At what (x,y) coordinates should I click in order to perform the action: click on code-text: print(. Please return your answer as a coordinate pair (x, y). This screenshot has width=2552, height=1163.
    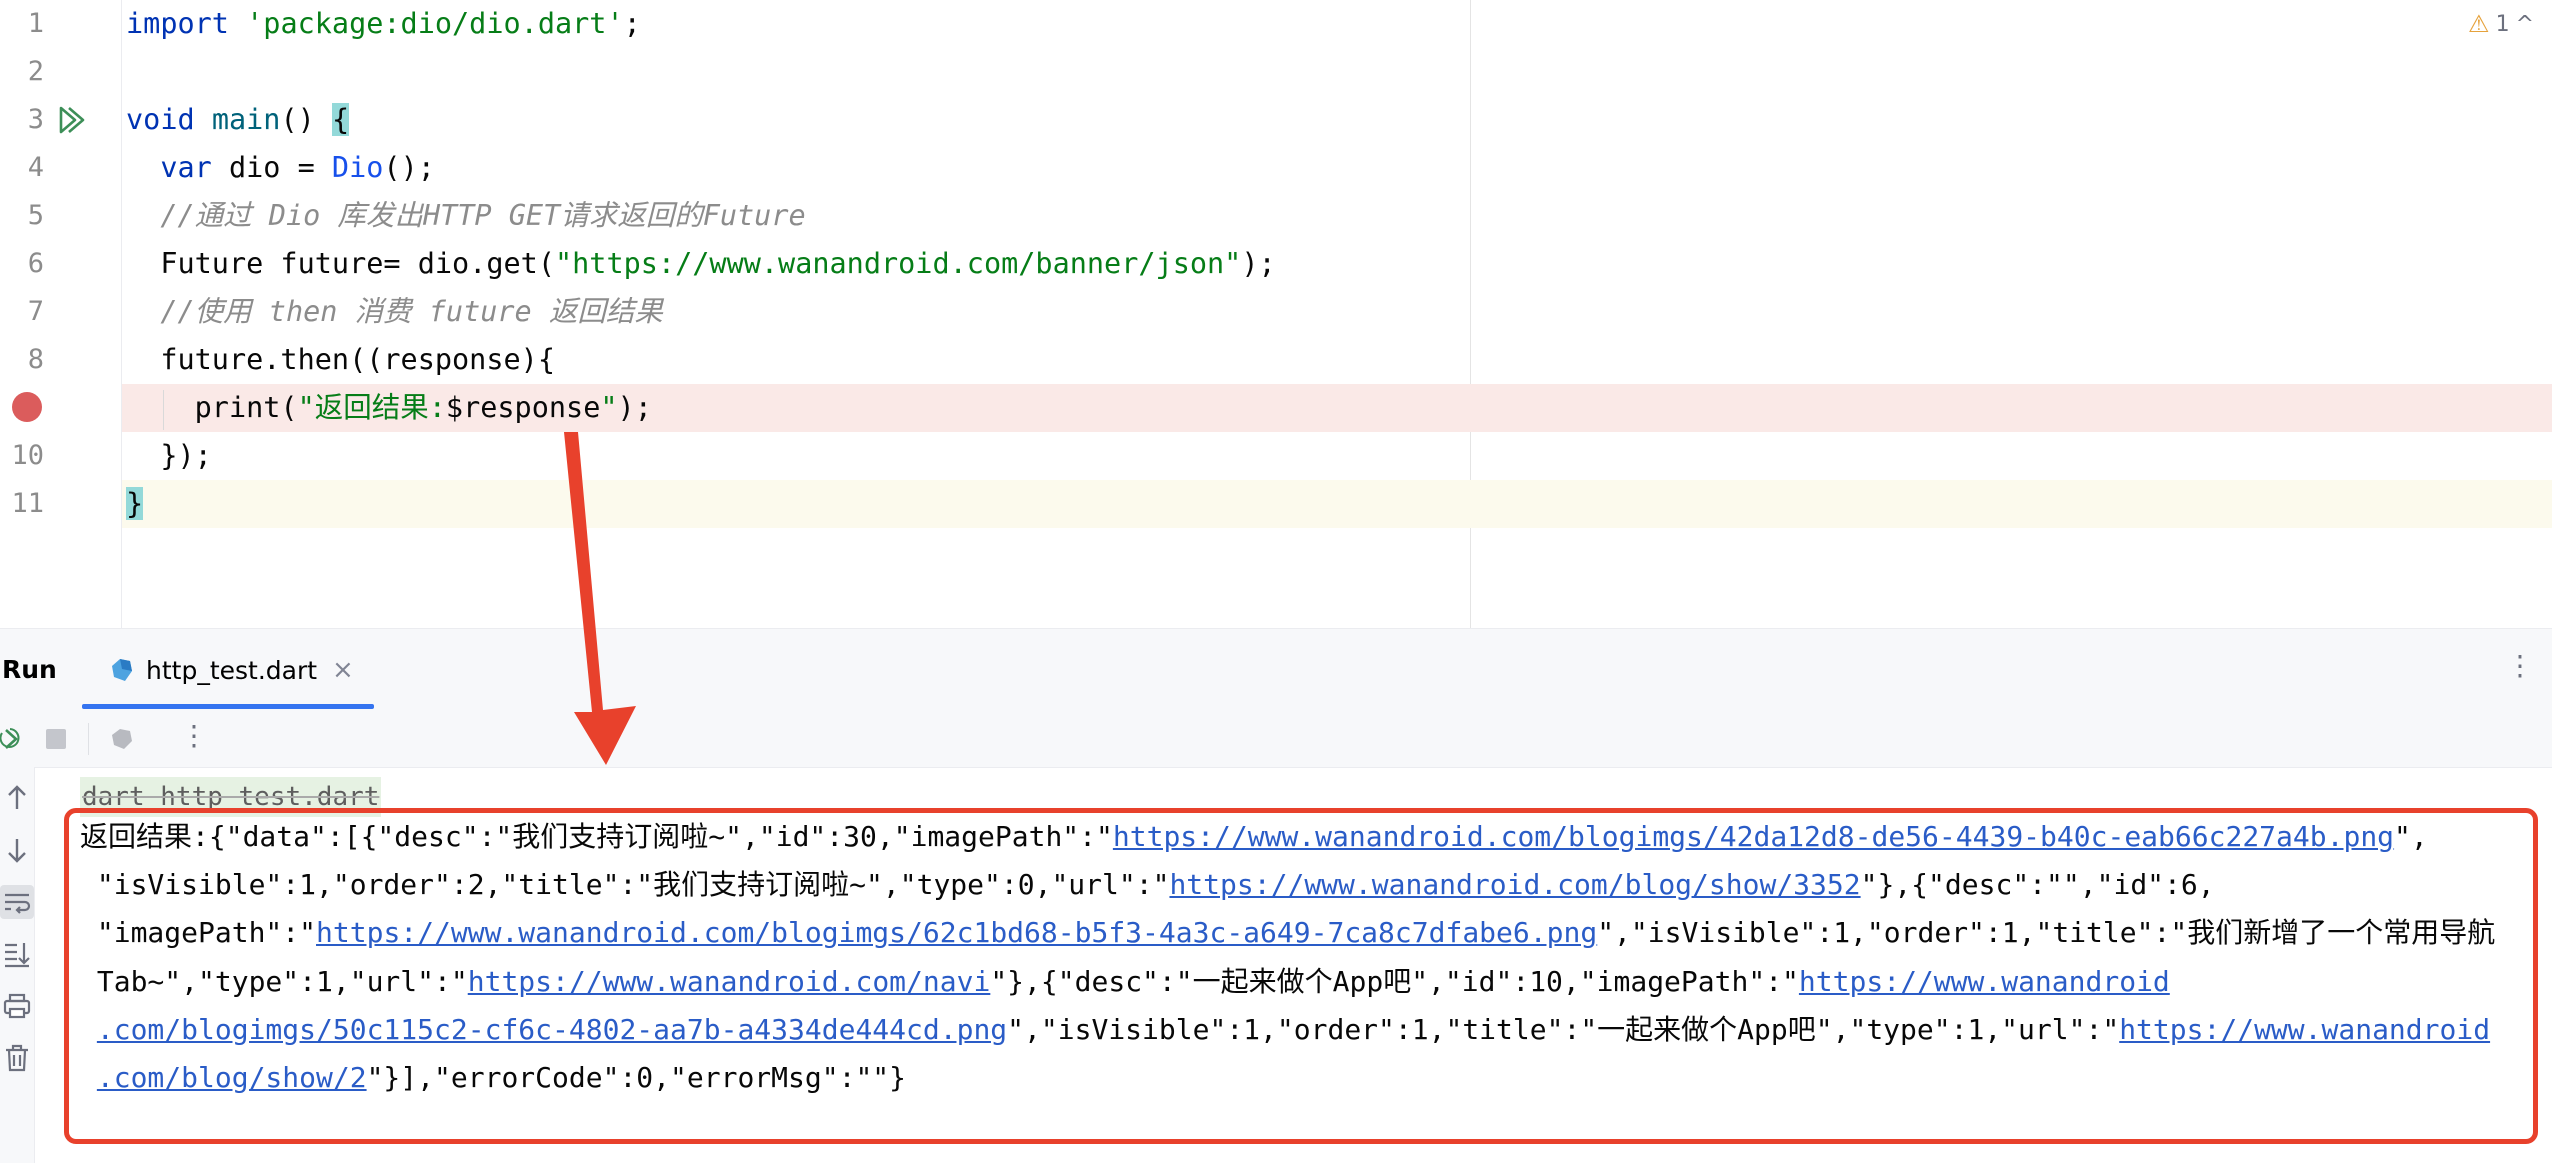
    Looking at the image, I should click on (246, 407).